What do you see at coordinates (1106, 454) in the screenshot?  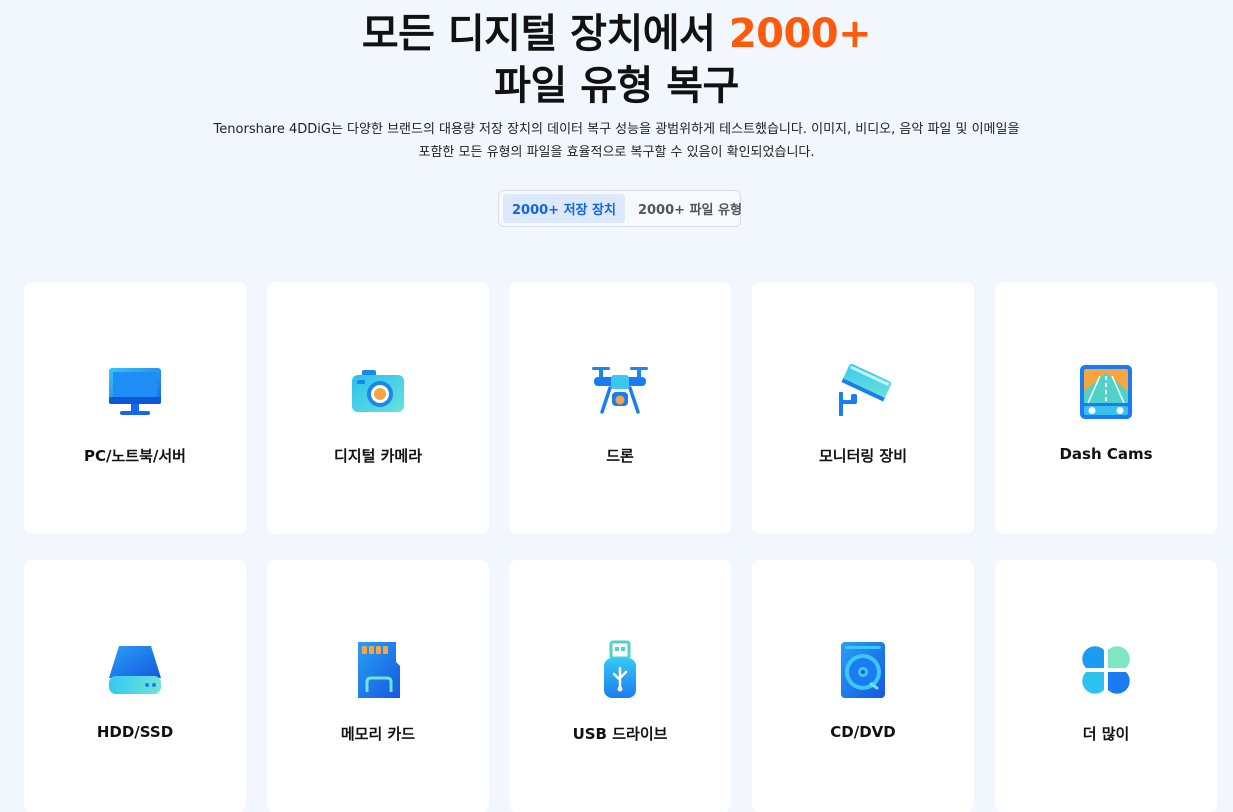 I see `device-label: Dash Cams` at bounding box center [1106, 454].